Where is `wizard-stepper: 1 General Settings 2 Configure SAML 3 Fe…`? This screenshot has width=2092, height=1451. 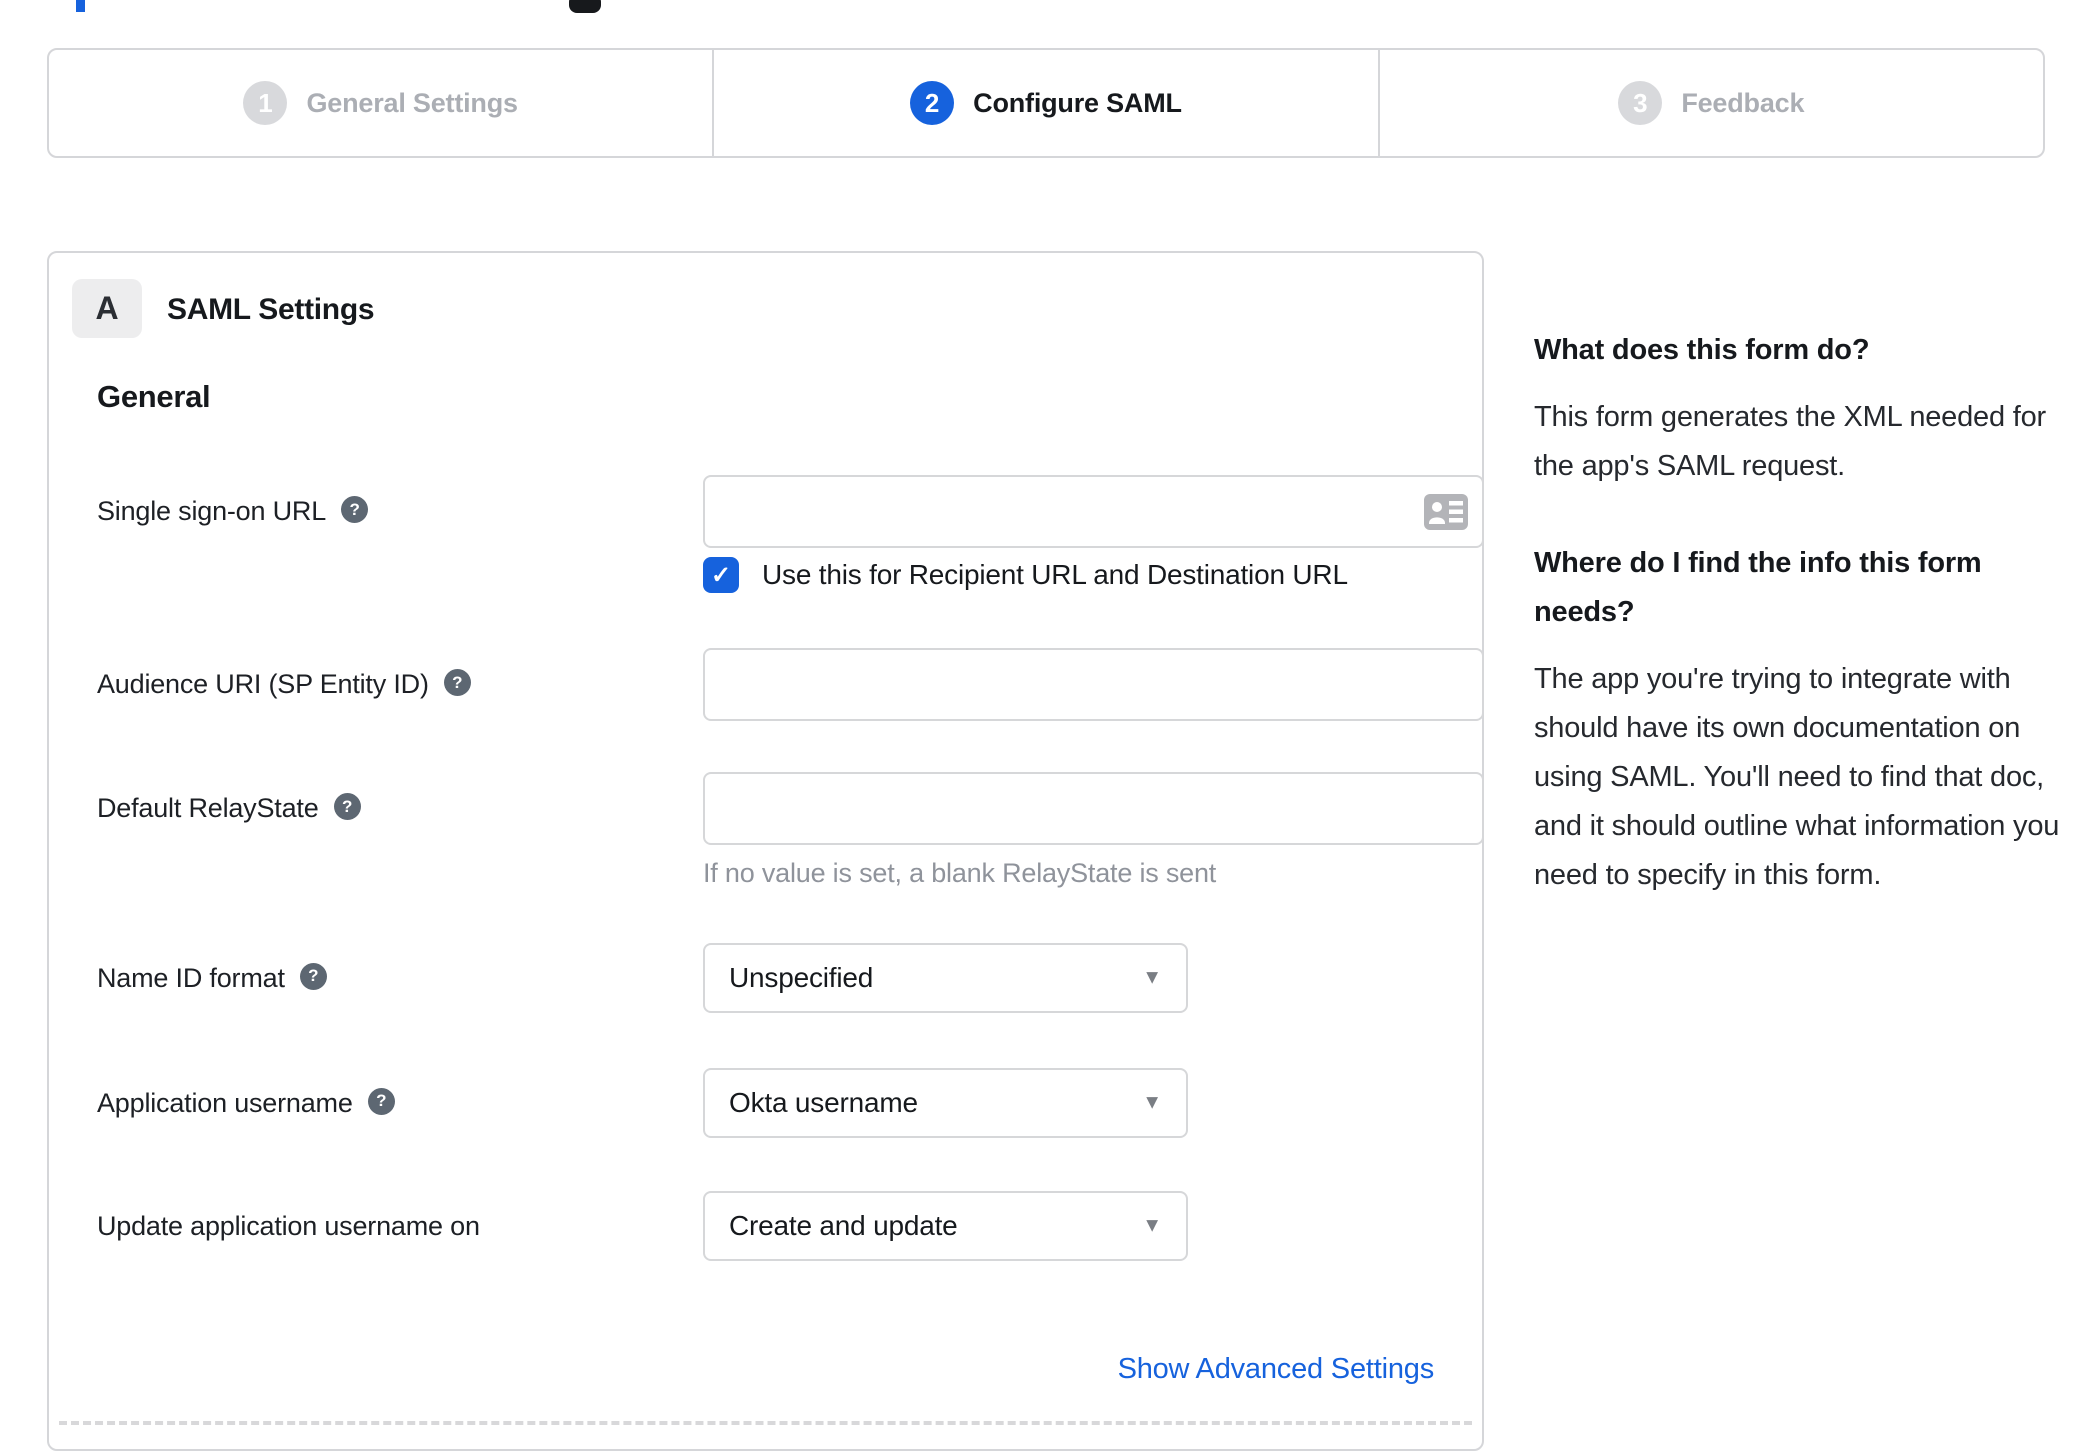 wizard-stepper: 1 General Settings 2 Configure SAML 3 Fe… is located at coordinates (1046, 103).